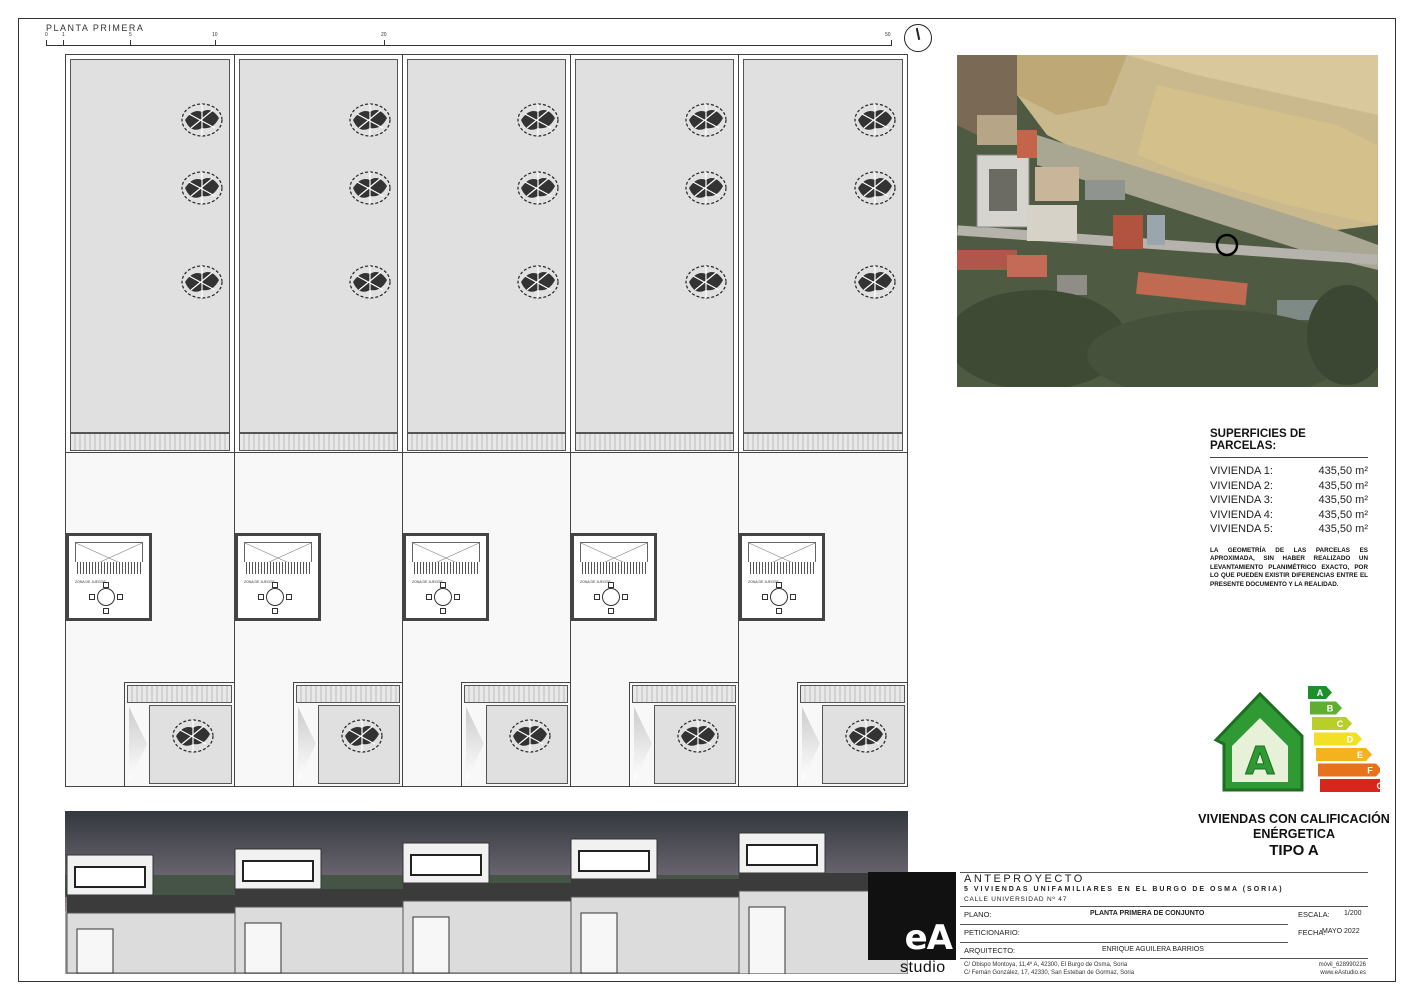  Describe the element at coordinates (990, 950) in the screenshot. I see `arquitecto-label: ARQUITECTO:` at that location.